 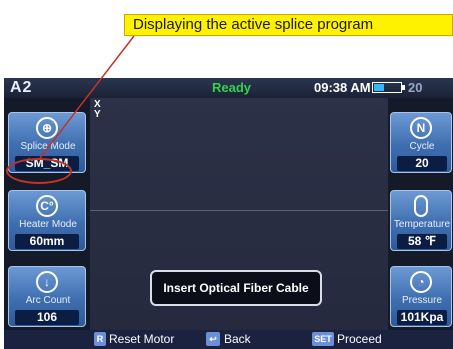 What do you see at coordinates (87, 97) in the screenshot?
I see `callout-pointer-line` at bounding box center [87, 97].